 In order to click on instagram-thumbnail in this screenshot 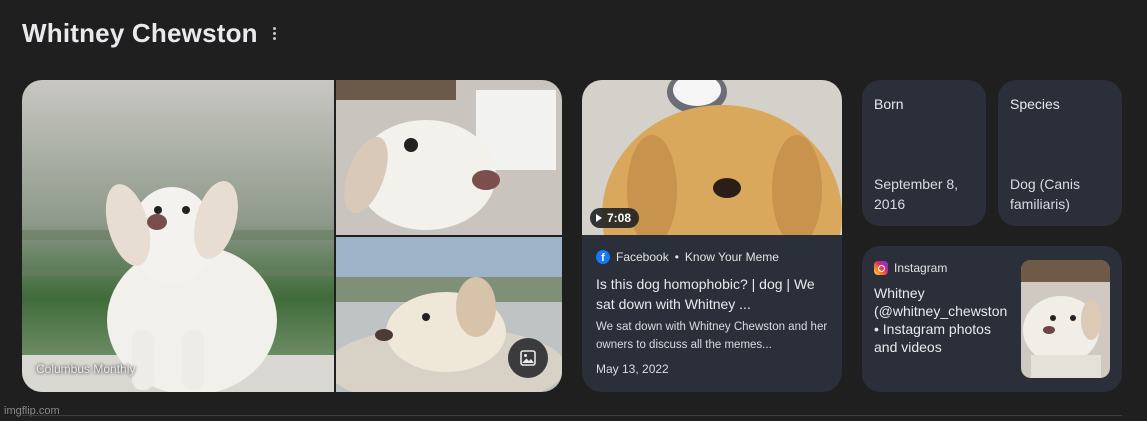, I will do `click(1065, 319)`.